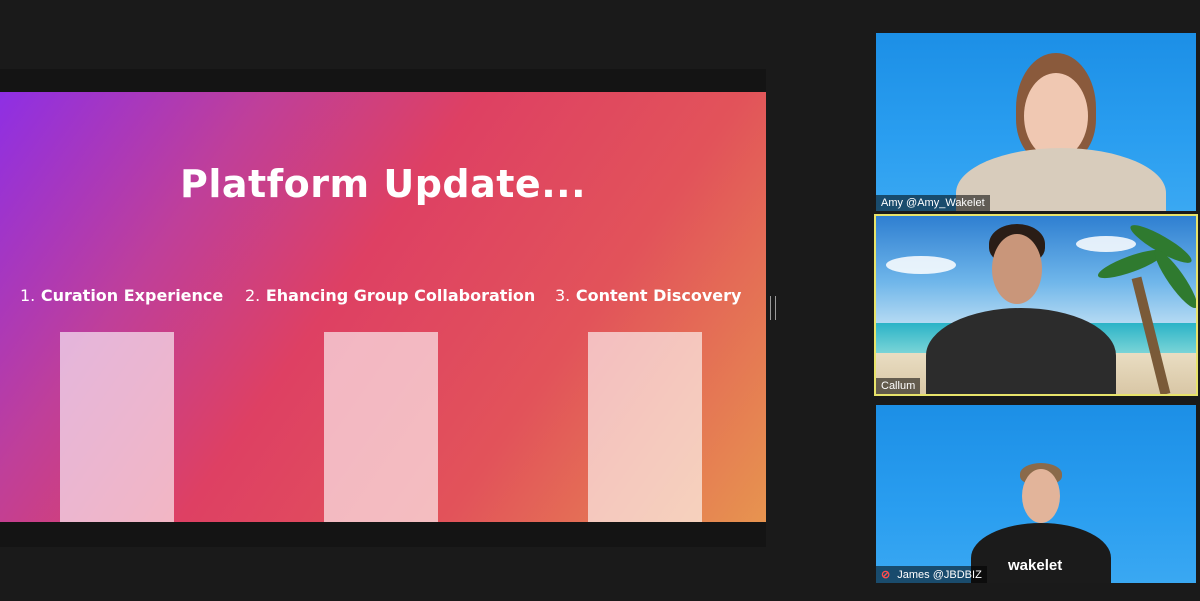  I want to click on participant-name-tag: Callum, so click(898, 386).